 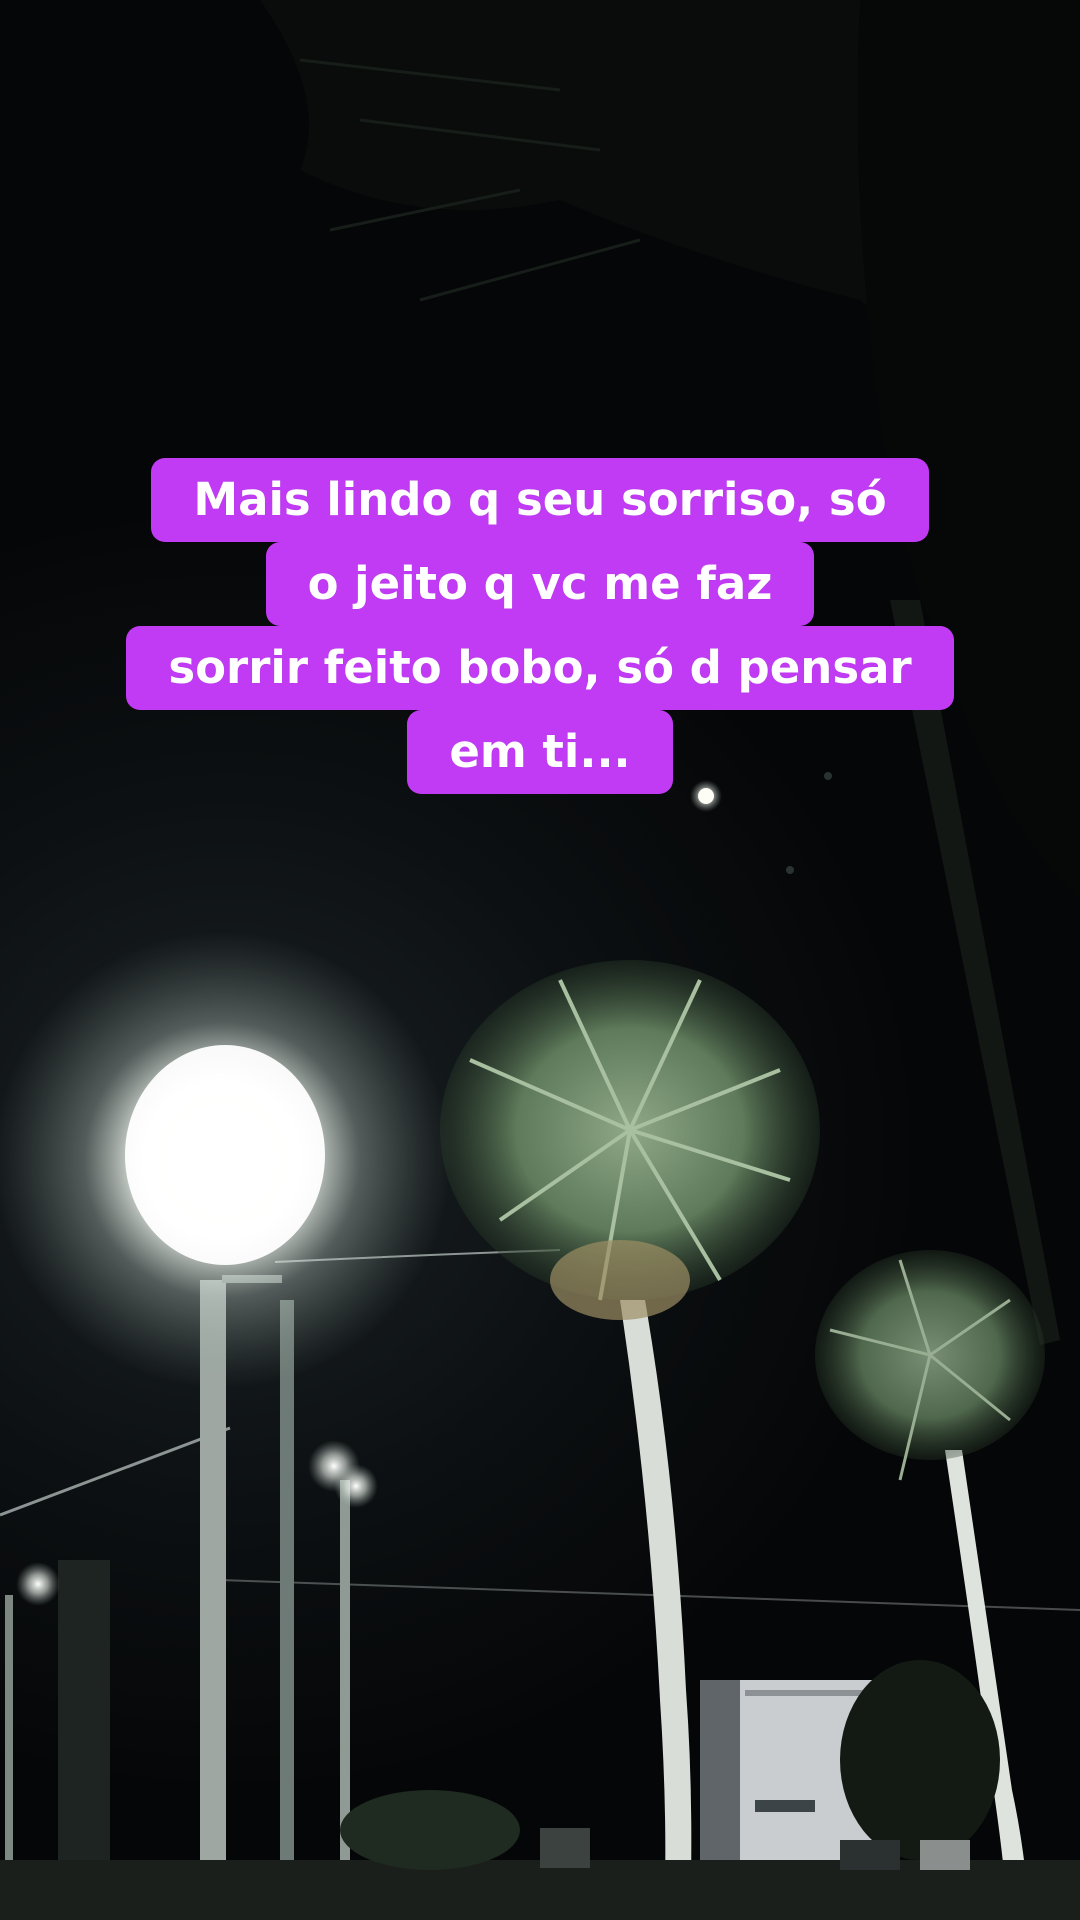 What do you see at coordinates (540, 584) in the screenshot?
I see `caption-line-2: o jeito q vc me faz` at bounding box center [540, 584].